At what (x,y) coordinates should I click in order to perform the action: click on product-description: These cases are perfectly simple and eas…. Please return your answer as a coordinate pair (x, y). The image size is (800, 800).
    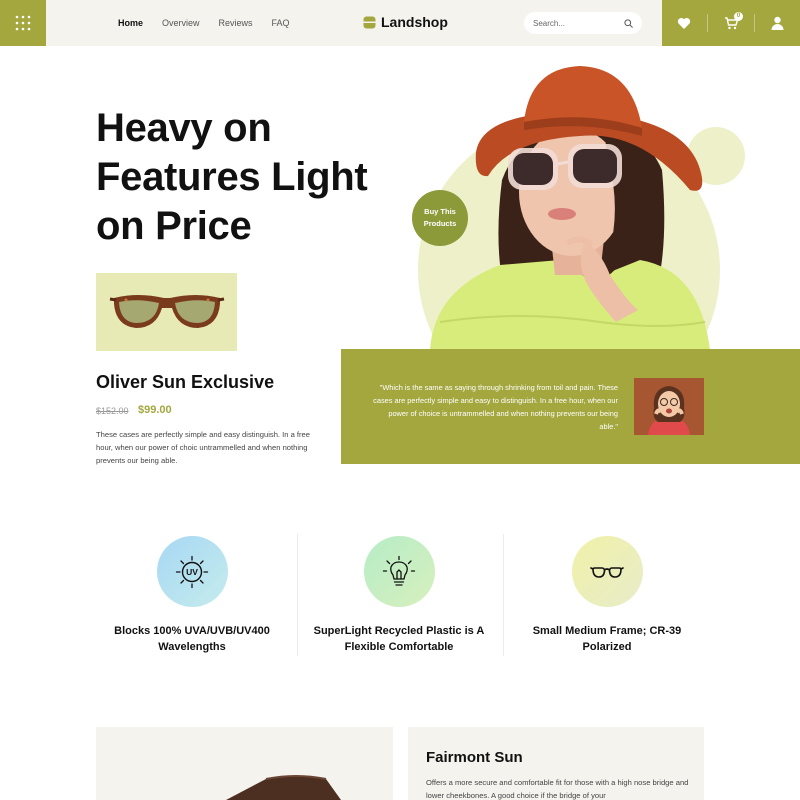
    Looking at the image, I should click on (203, 447).